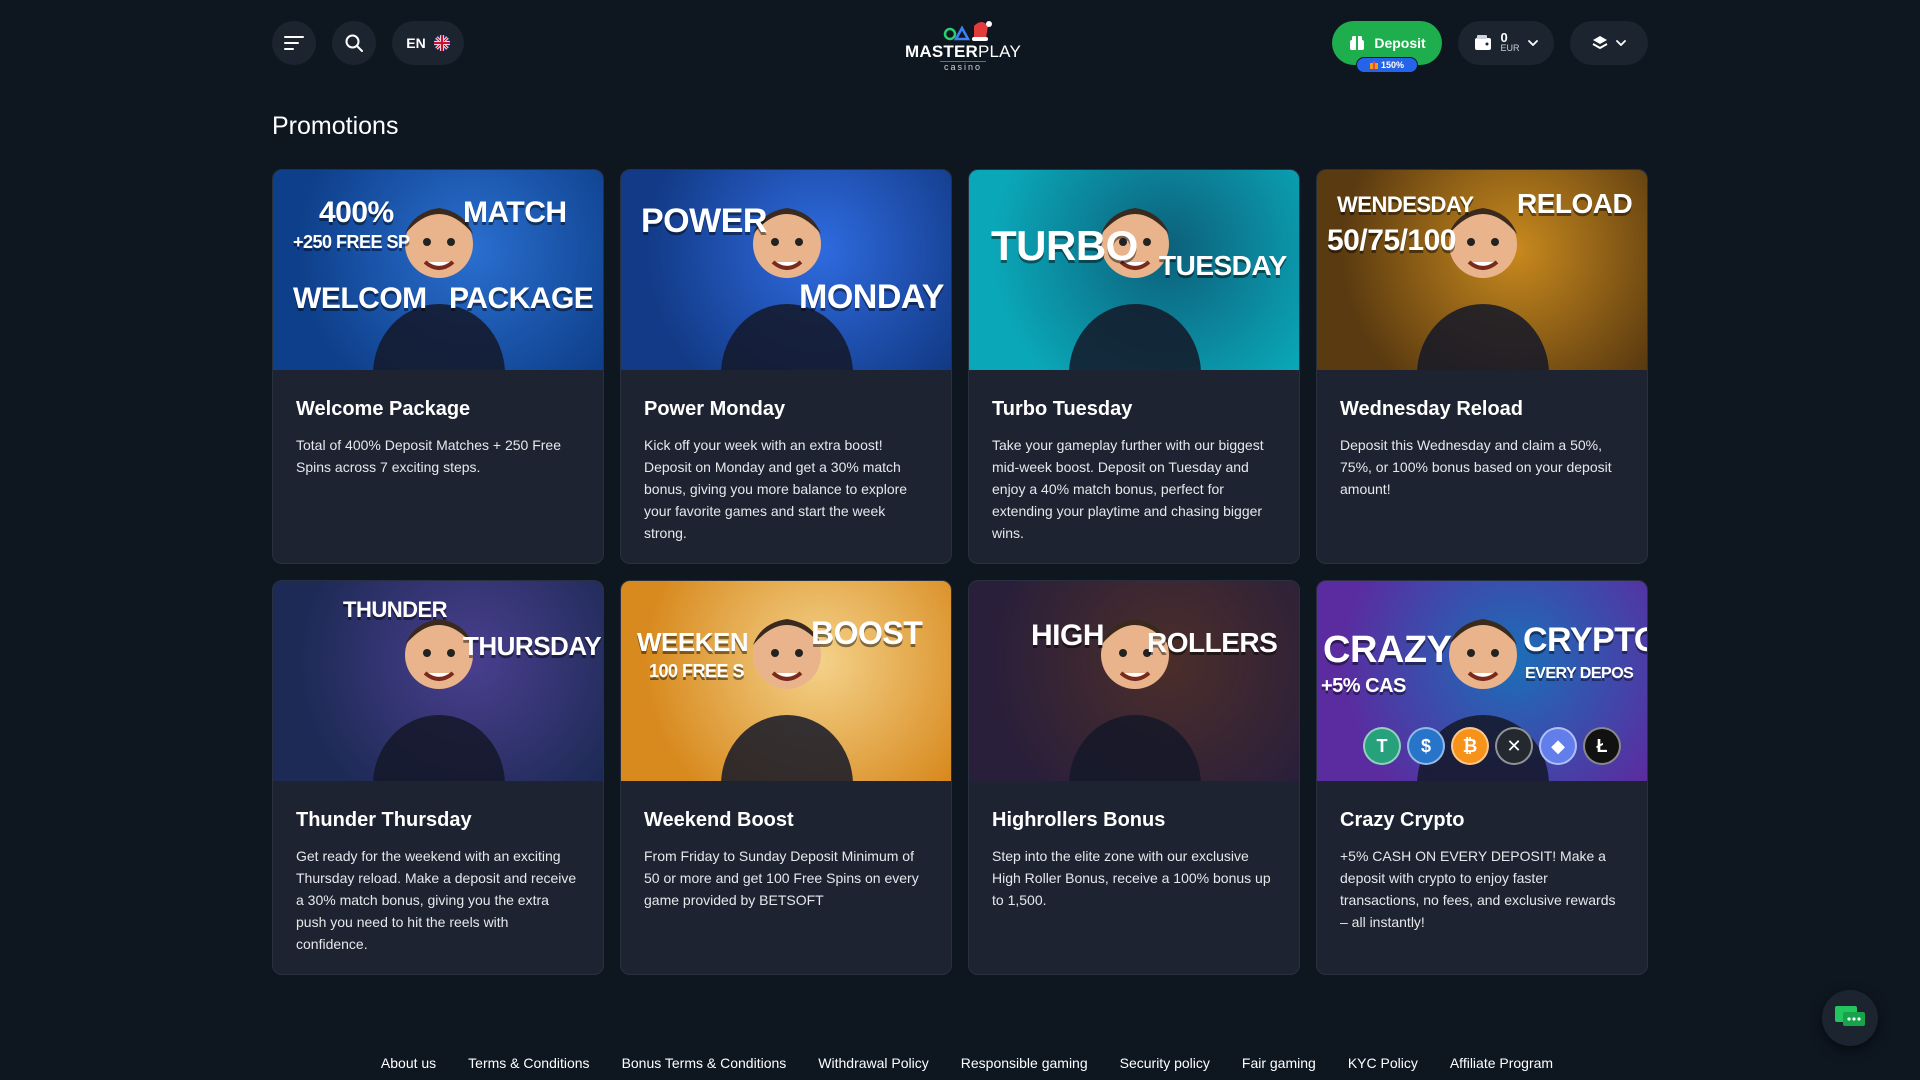 Image resolution: width=1920 pixels, height=1080 pixels. What do you see at coordinates (438, 270) in the screenshot?
I see `promotion-banner-image: 400% MATCH +250 FREE SP WELCOM PACKAGE` at bounding box center [438, 270].